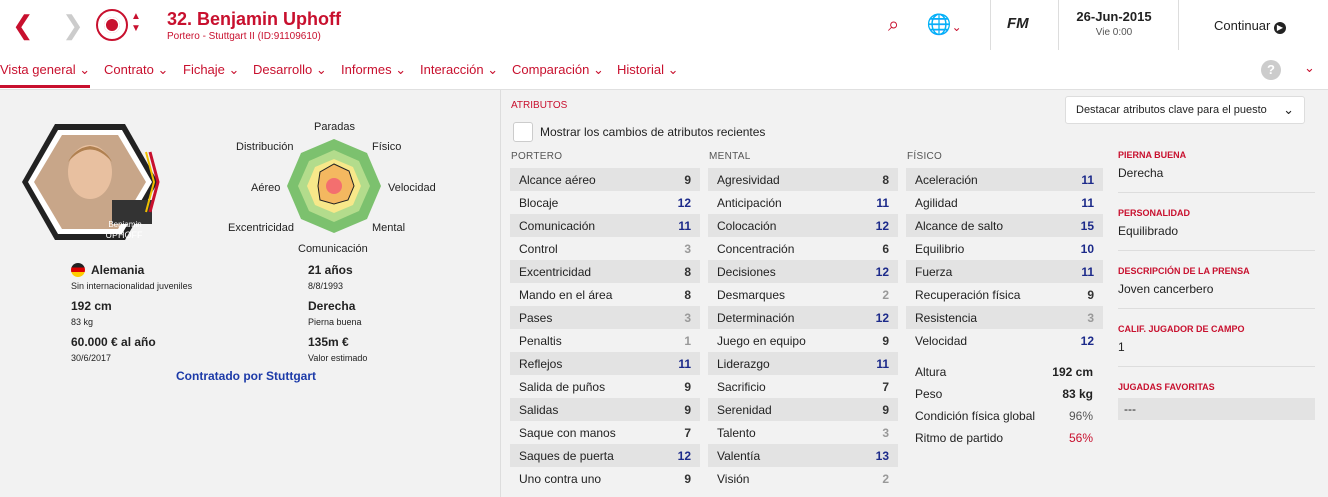  What do you see at coordinates (1185, 110) in the screenshot?
I see `highlight-dropdown: Destacar atributos clave para el puesto ⌄` at bounding box center [1185, 110].